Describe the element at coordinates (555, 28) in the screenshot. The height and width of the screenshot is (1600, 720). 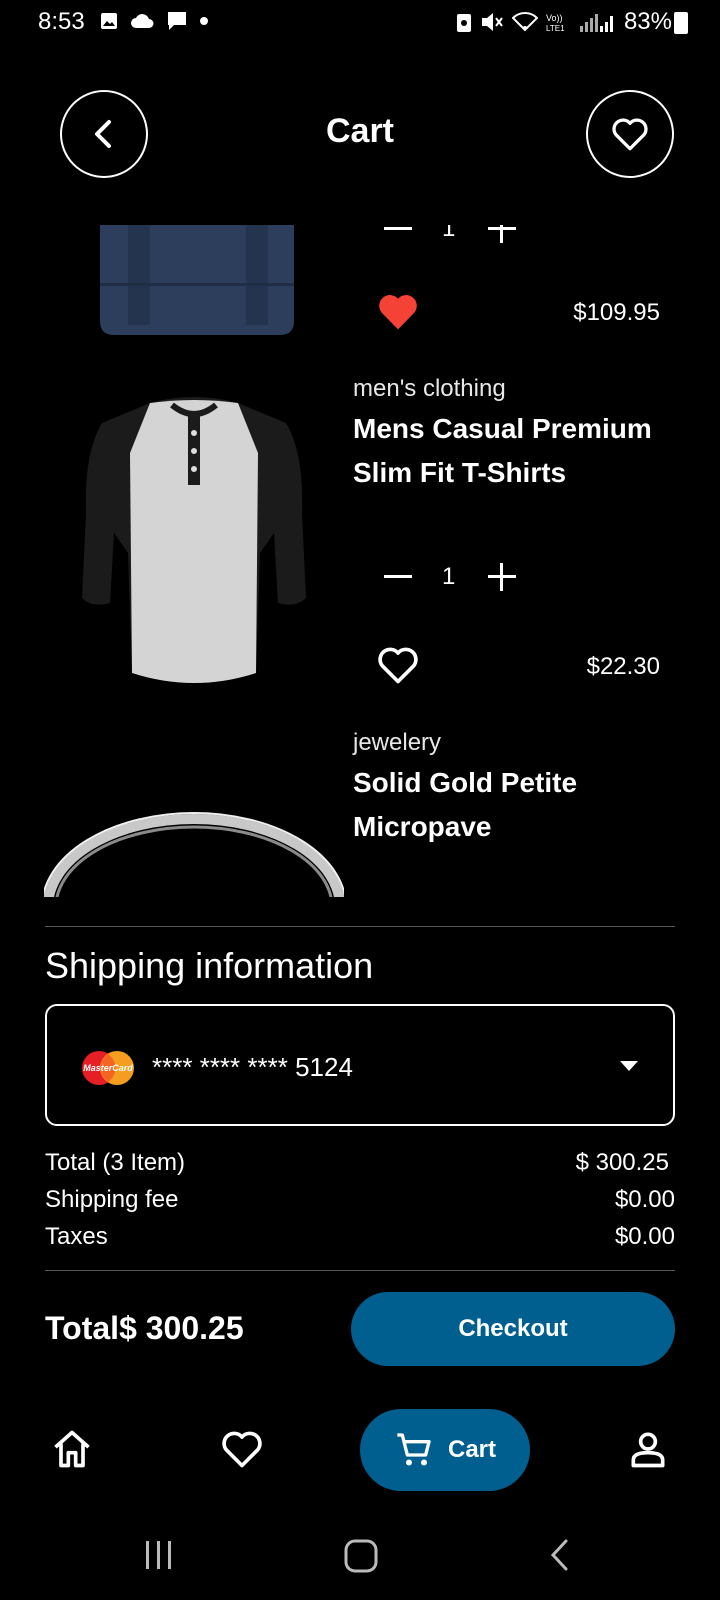
I see `svg-text: LTE1` at that location.